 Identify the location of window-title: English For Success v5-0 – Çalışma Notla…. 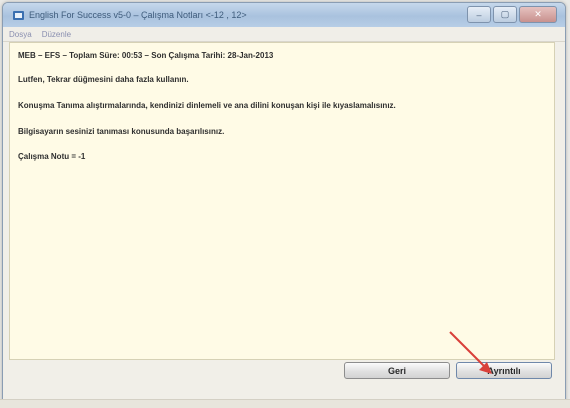
(138, 15).